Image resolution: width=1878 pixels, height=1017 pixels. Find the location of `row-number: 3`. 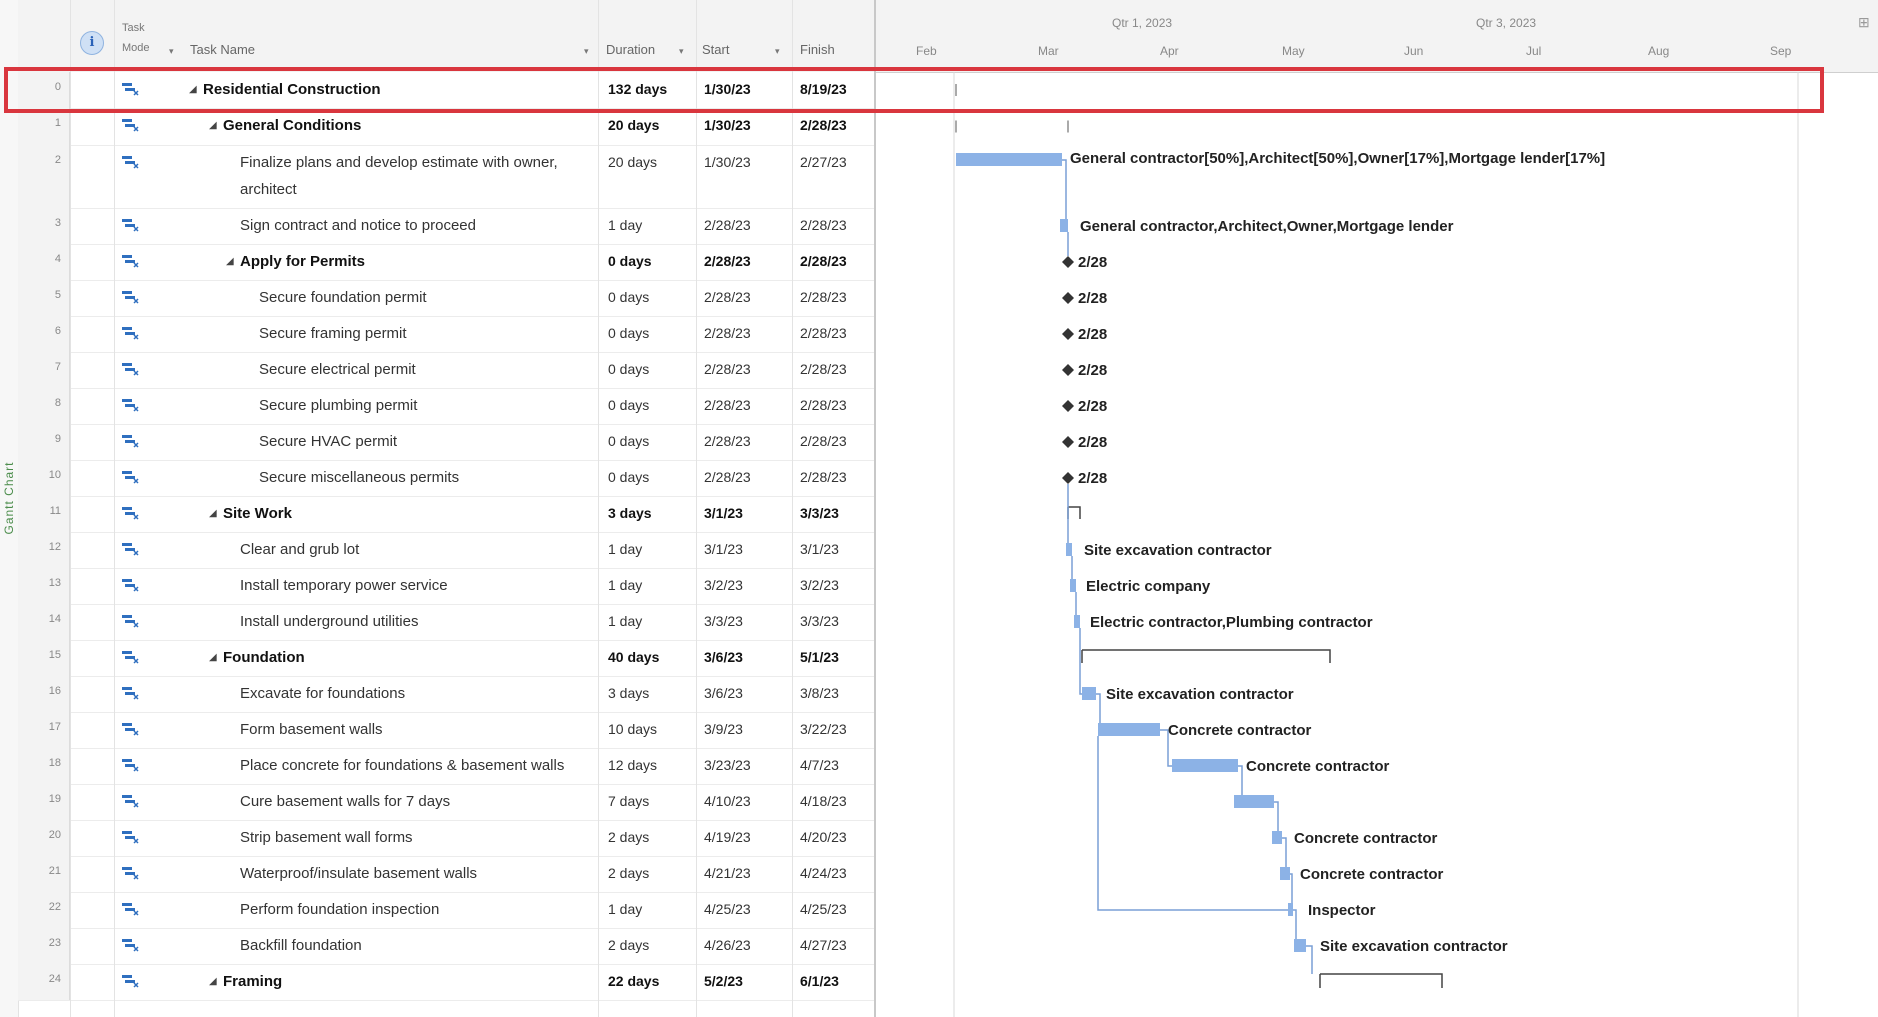

row-number: 3 is located at coordinates (44, 226).